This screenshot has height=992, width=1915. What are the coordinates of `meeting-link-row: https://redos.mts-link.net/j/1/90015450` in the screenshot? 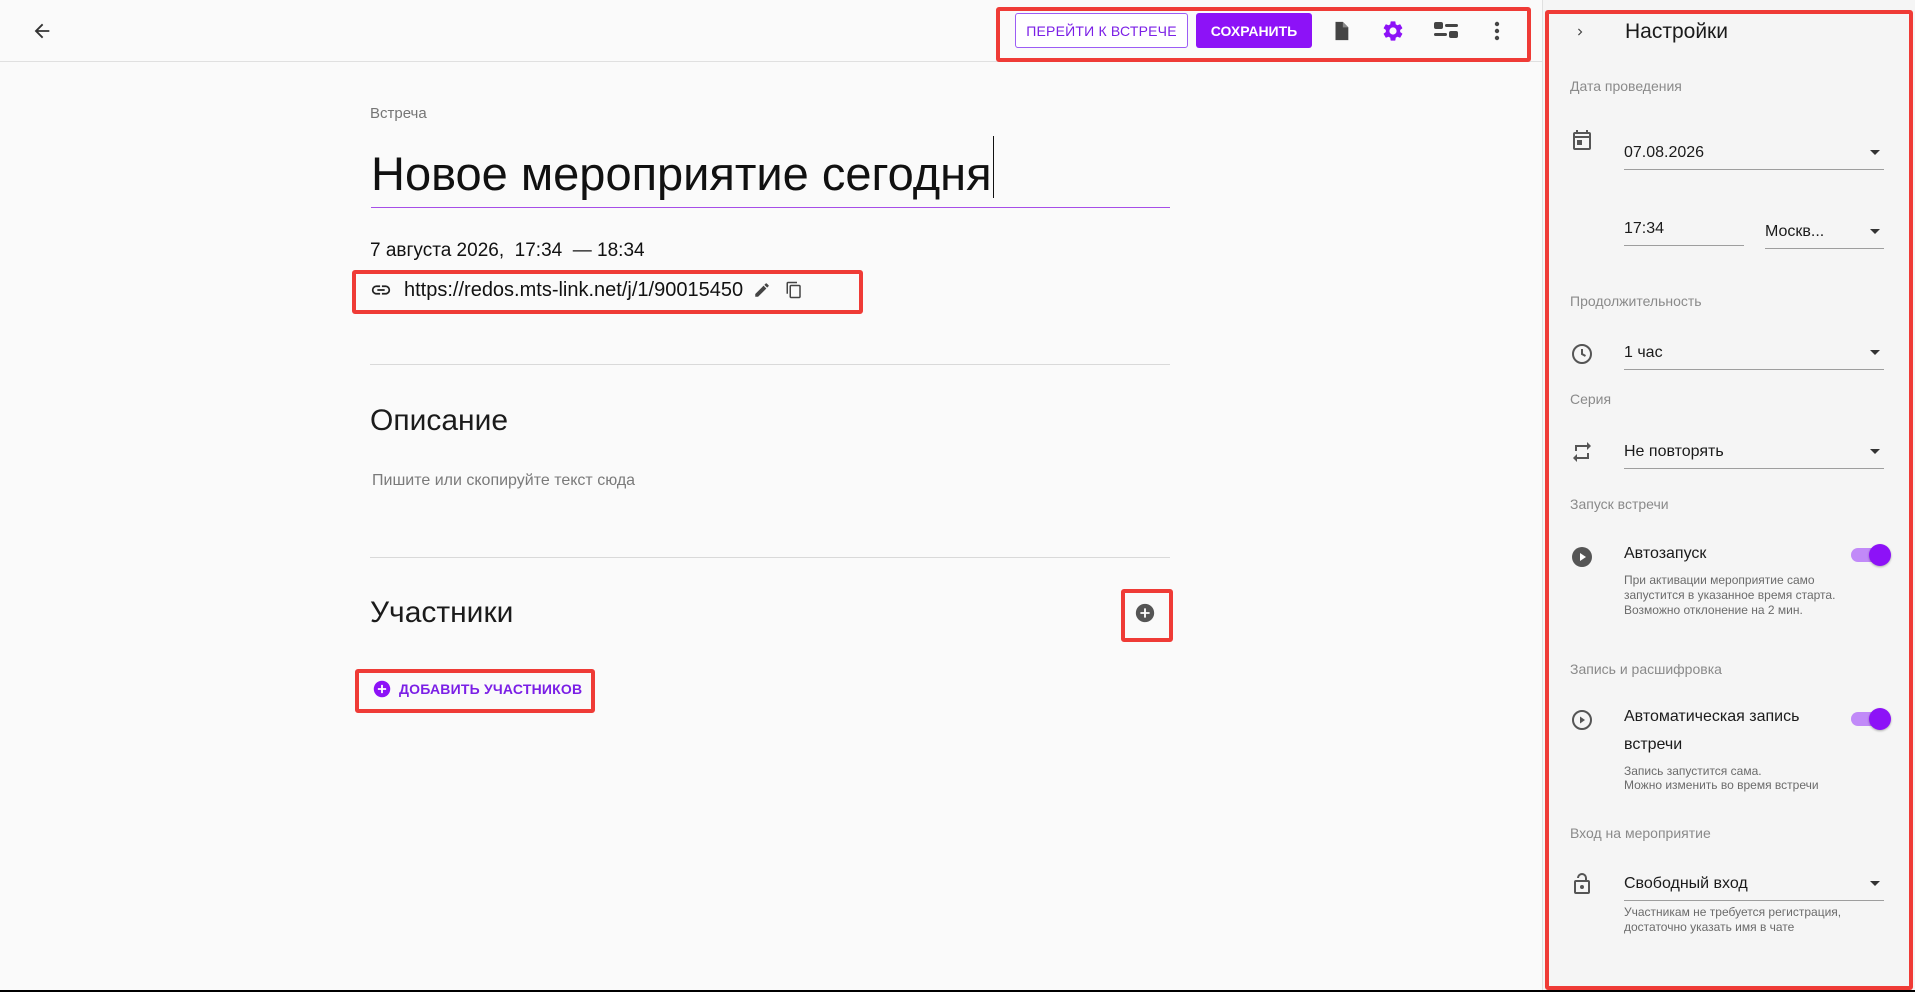 It's located at (586, 290).